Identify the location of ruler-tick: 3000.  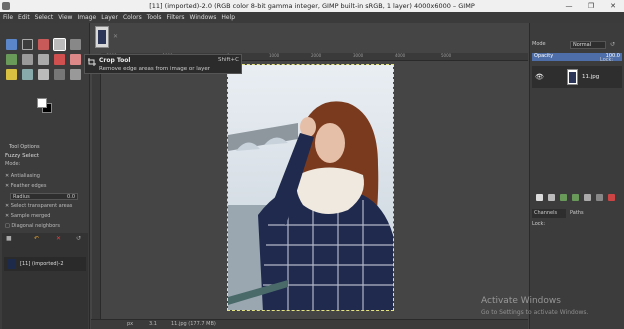
(358, 55).